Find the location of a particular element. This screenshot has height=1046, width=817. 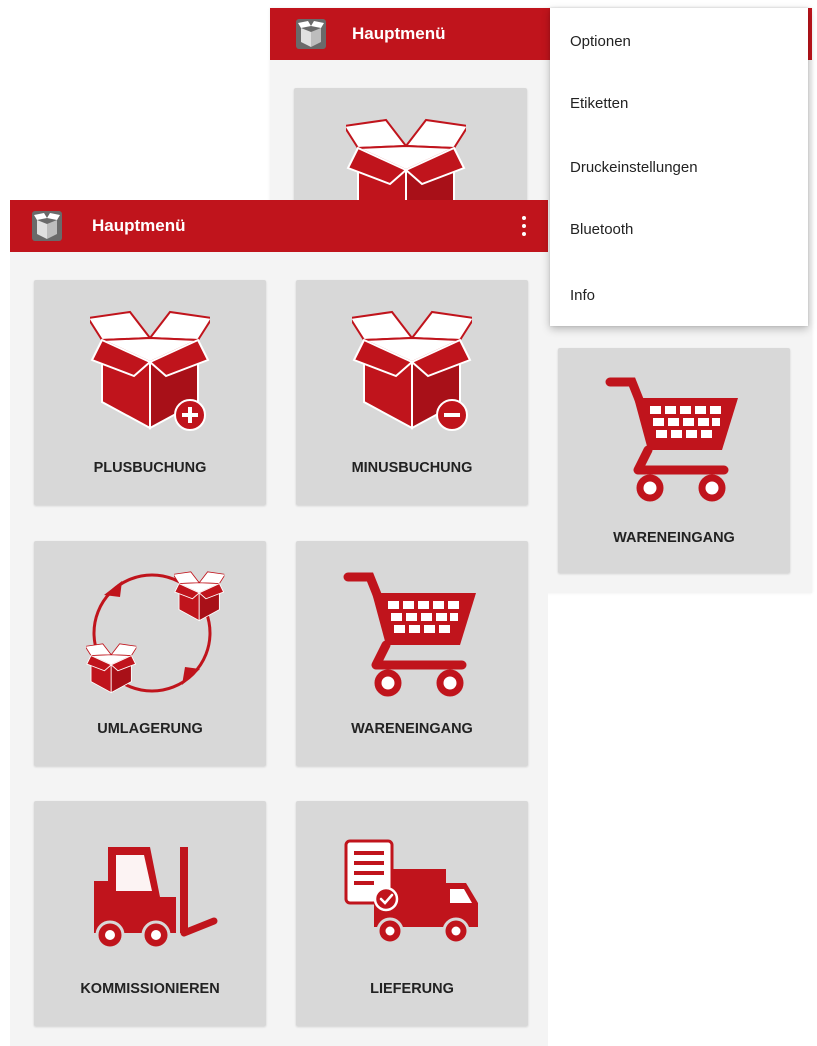

back-tile-wareneingang: WARENEINGANG is located at coordinates (674, 460).